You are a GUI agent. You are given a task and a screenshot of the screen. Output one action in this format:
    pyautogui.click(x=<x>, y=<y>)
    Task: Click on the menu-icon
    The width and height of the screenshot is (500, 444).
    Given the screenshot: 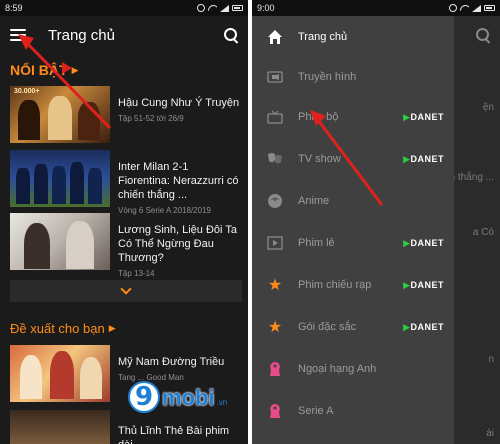 What is the action you would take?
    pyautogui.click(x=18, y=35)
    